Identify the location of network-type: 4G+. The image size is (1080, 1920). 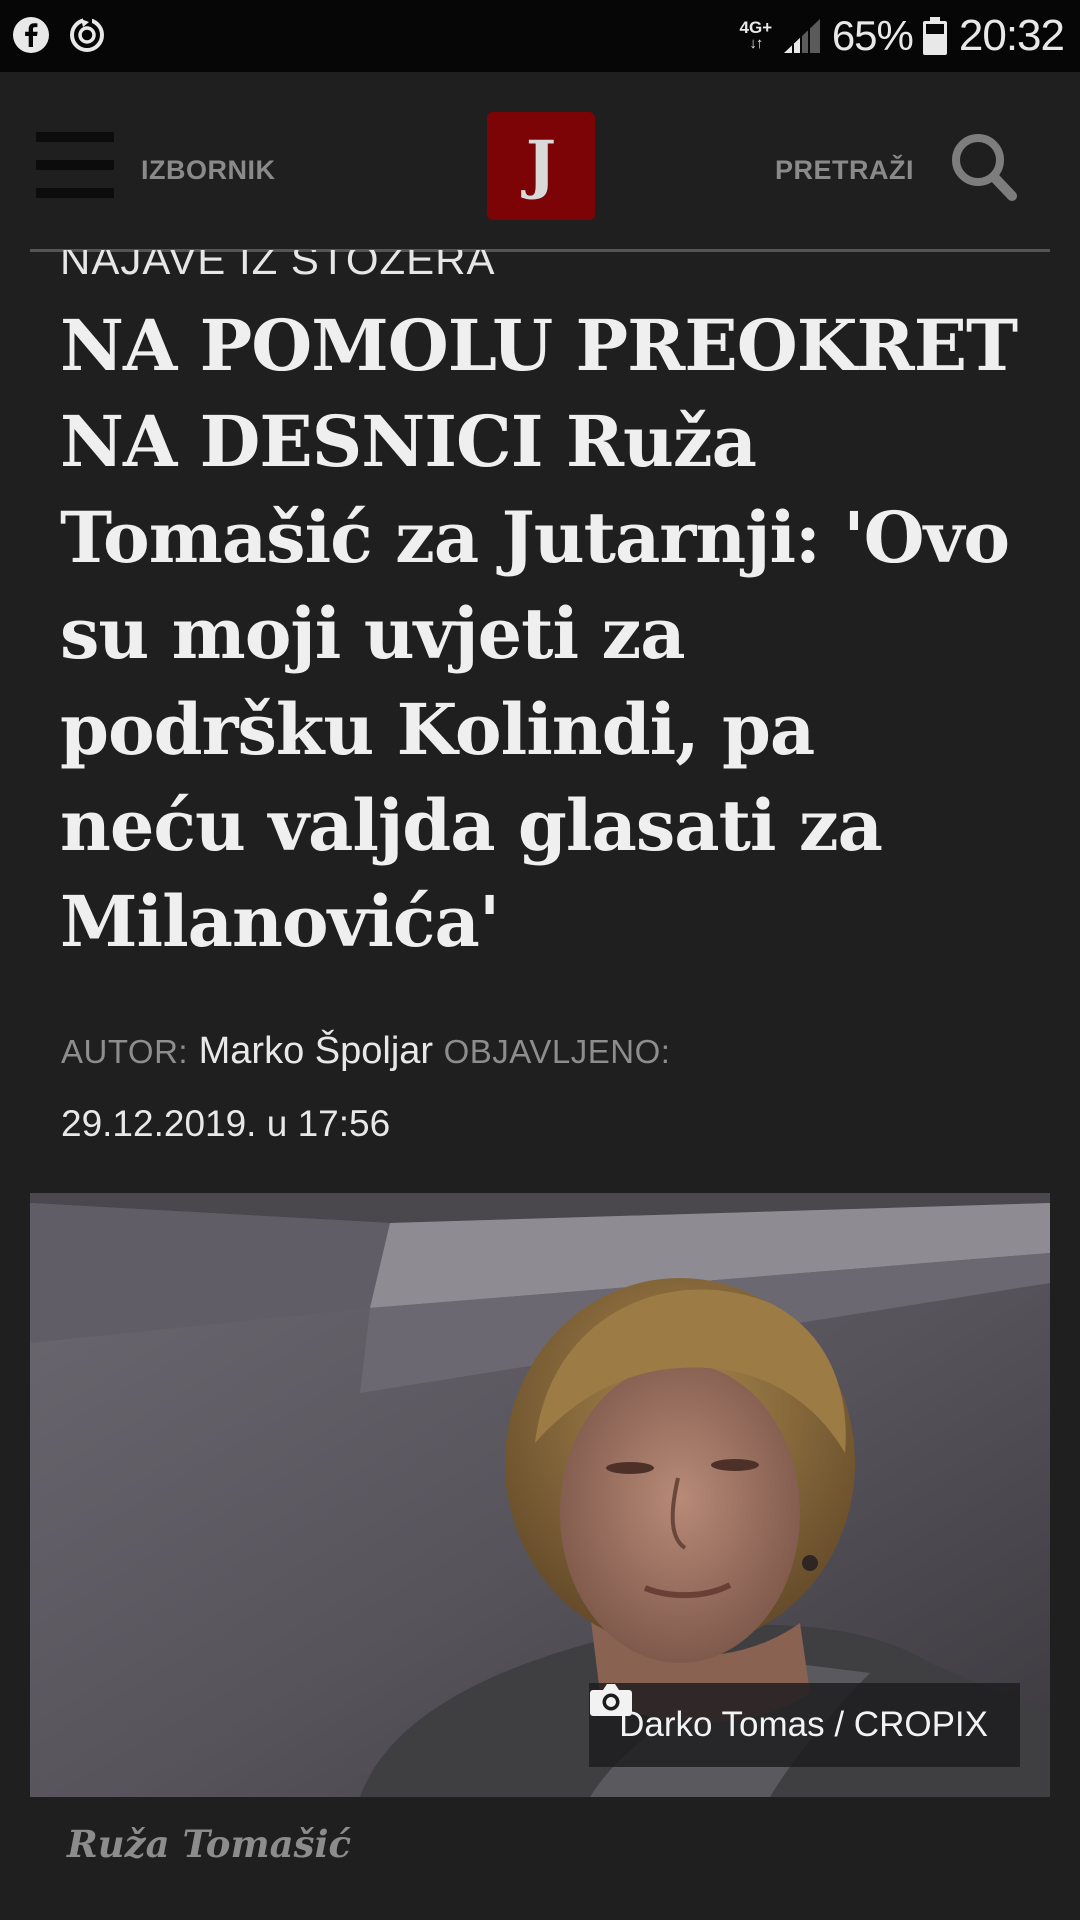
(756, 27).